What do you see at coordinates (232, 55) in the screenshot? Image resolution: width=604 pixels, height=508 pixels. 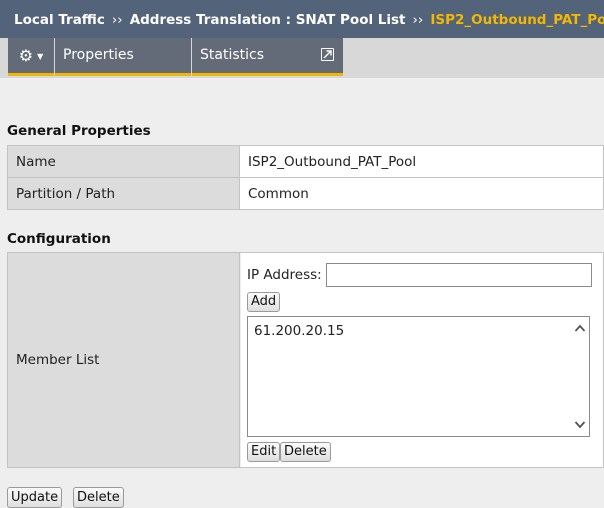 I see `tab-statistics-label: Statistics` at bounding box center [232, 55].